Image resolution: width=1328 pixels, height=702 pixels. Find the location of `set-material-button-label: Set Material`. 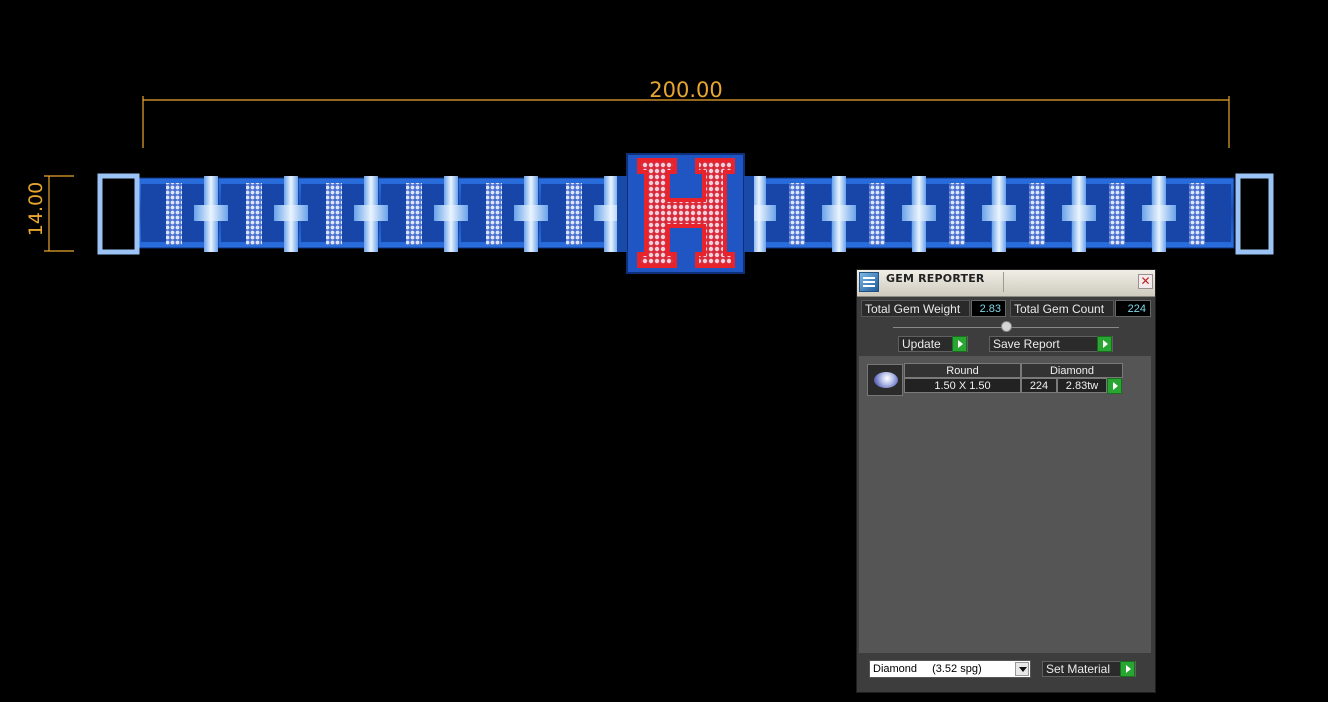

set-material-button-label: Set Material is located at coordinates (1078, 669).